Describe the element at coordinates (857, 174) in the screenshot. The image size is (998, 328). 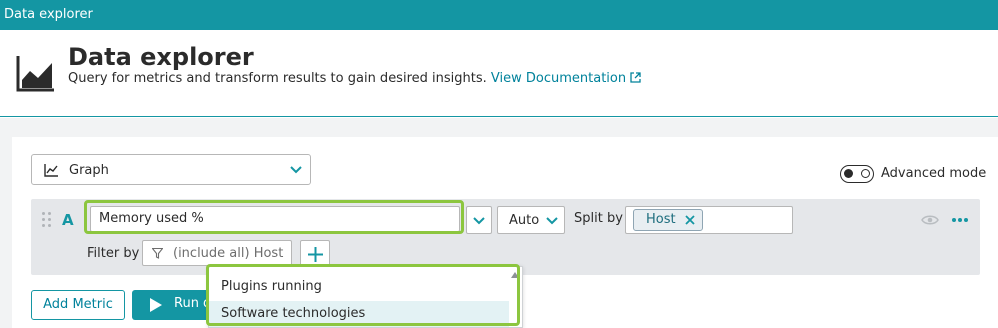
I see `advanced-mode-toggle` at that location.